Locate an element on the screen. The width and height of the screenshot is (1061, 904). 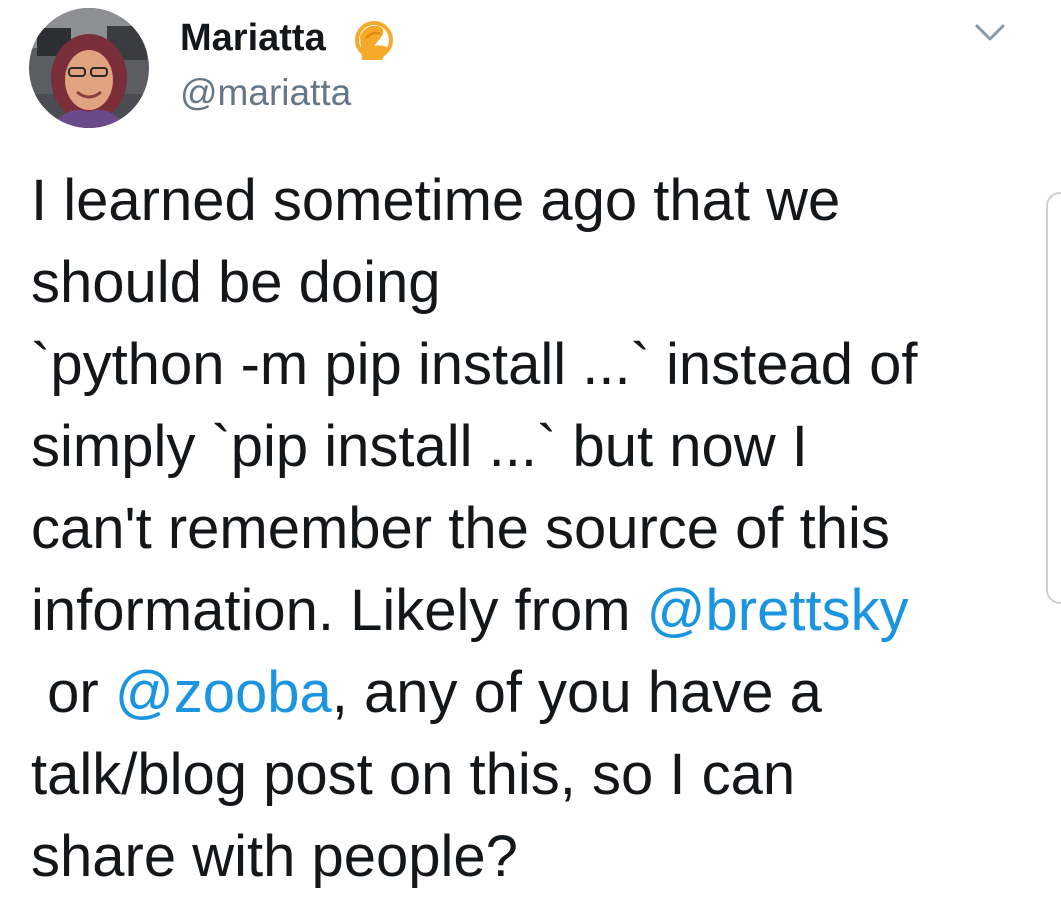
face-palm-emoji-icon is located at coordinates (374, 40).